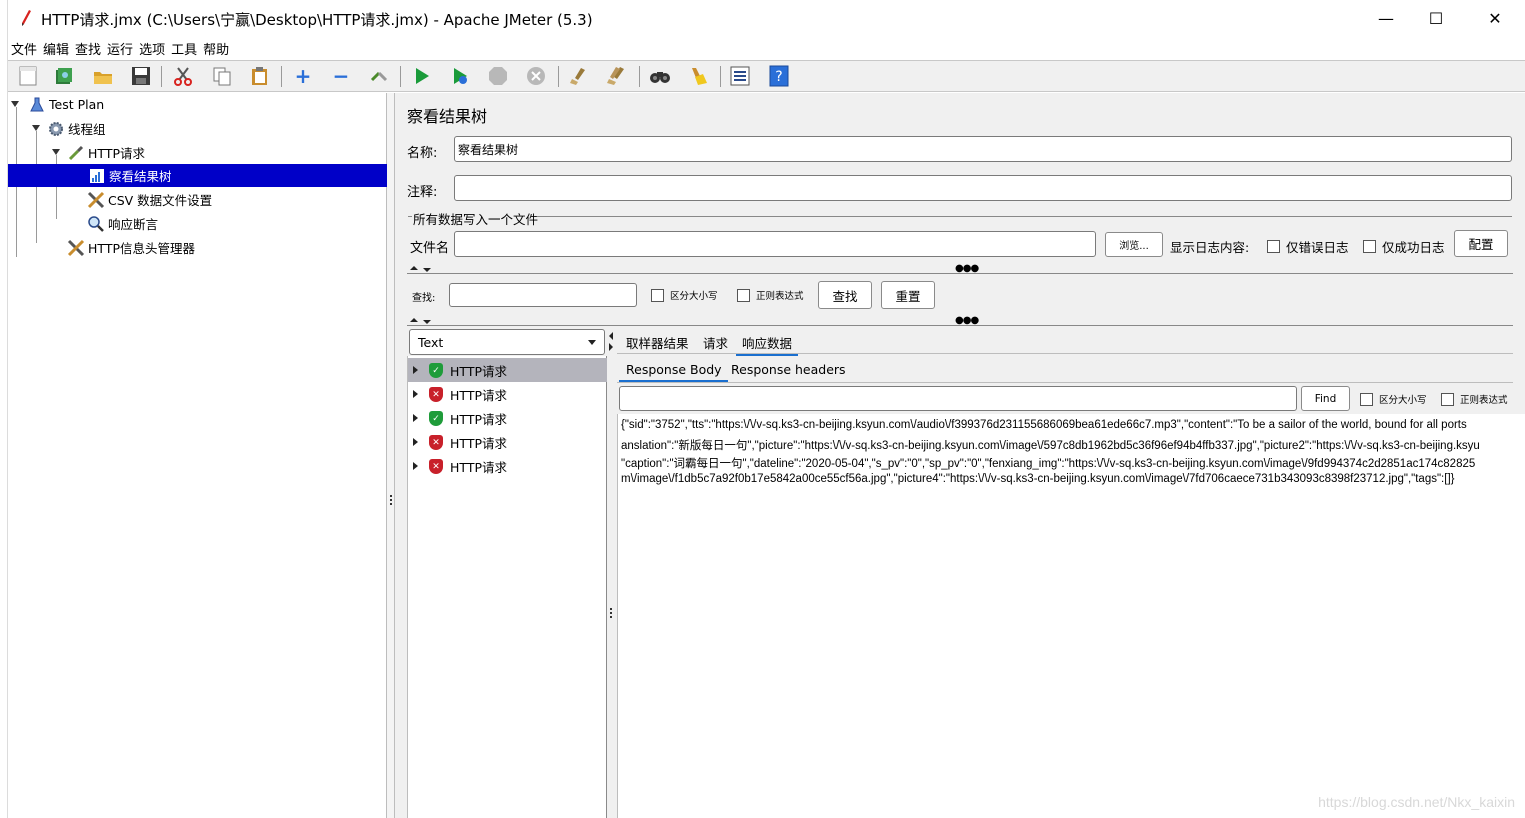 This screenshot has width=1525, height=818. I want to click on success-only-label: 仅成功日志, so click(1413, 247).